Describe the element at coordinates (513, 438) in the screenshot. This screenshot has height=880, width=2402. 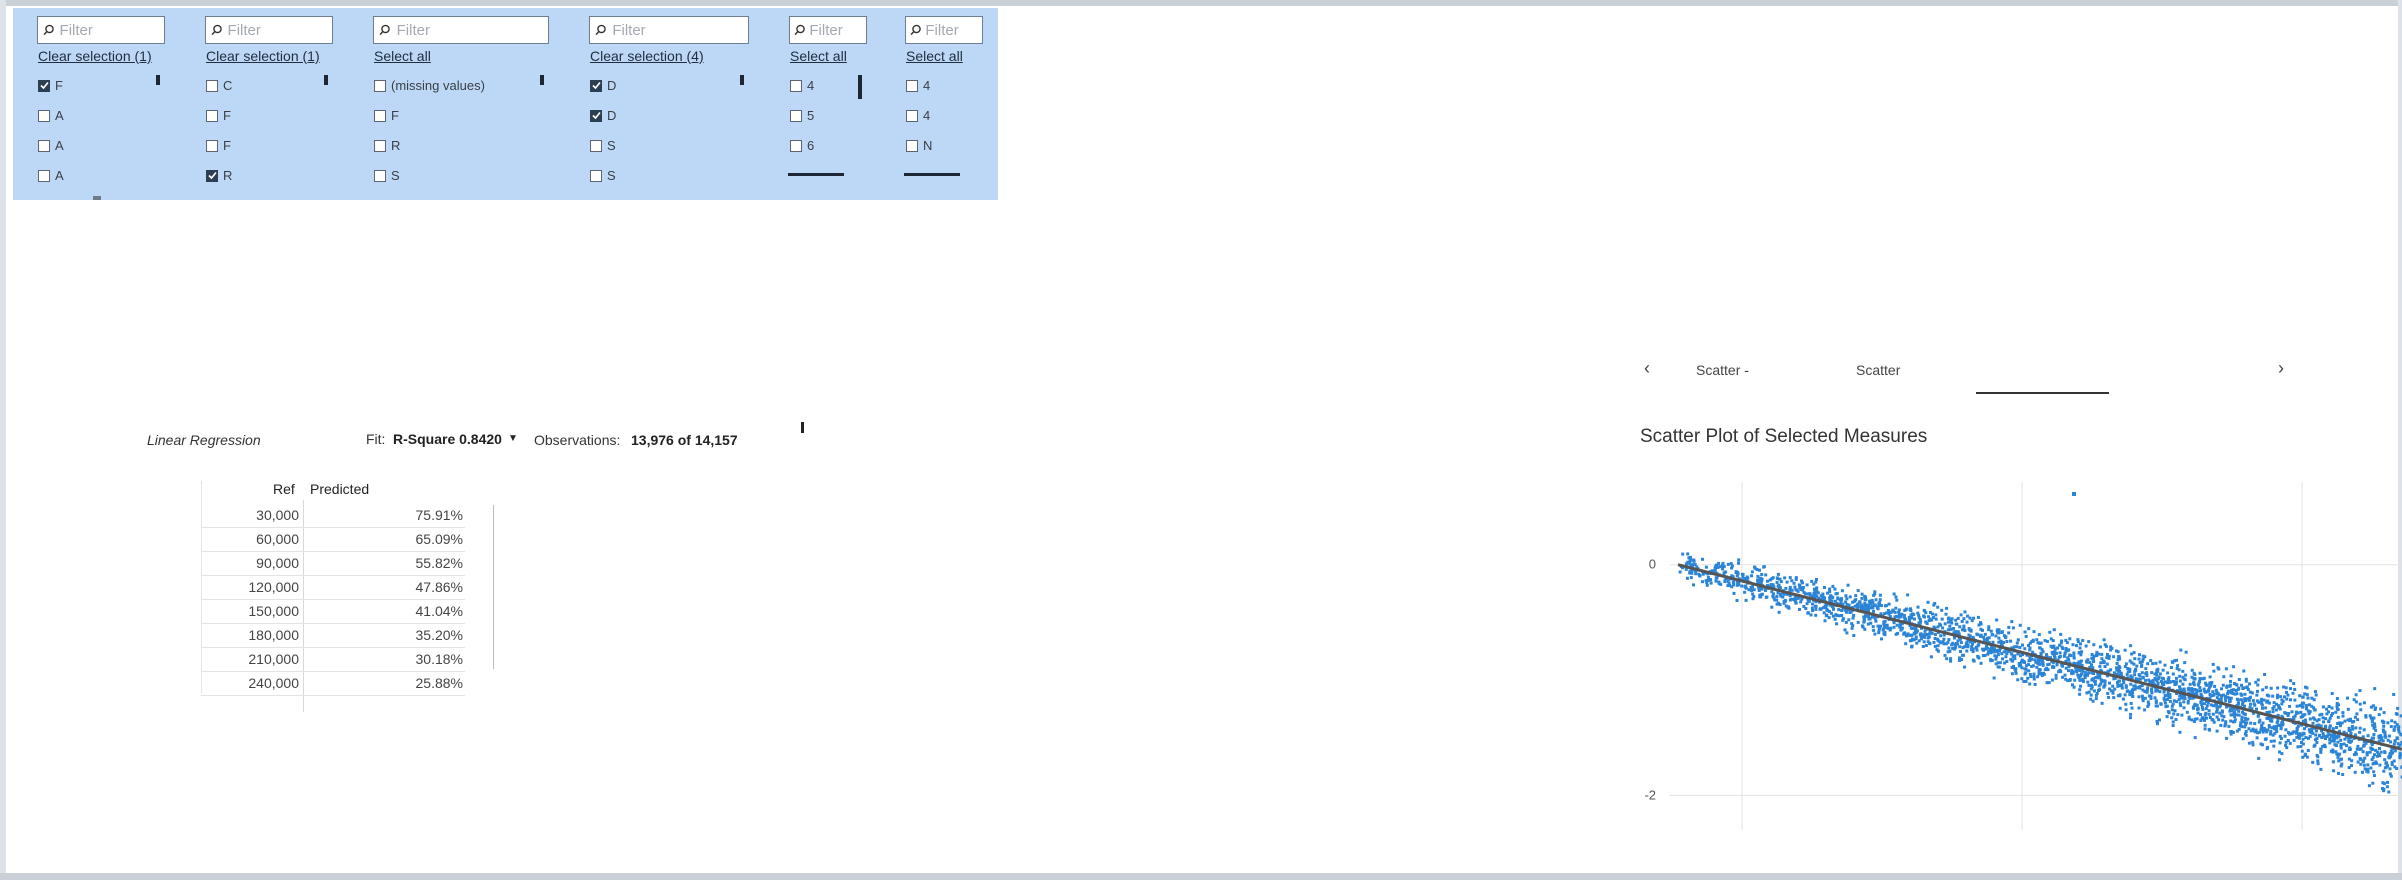
I see `chevron-down-icon: ▼` at that location.